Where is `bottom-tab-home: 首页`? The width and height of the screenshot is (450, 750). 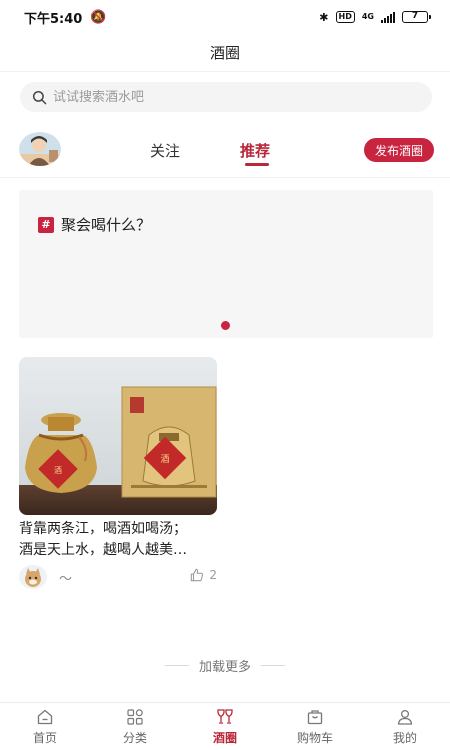
bottom-tab-home: 首页 is located at coordinates (45, 726).